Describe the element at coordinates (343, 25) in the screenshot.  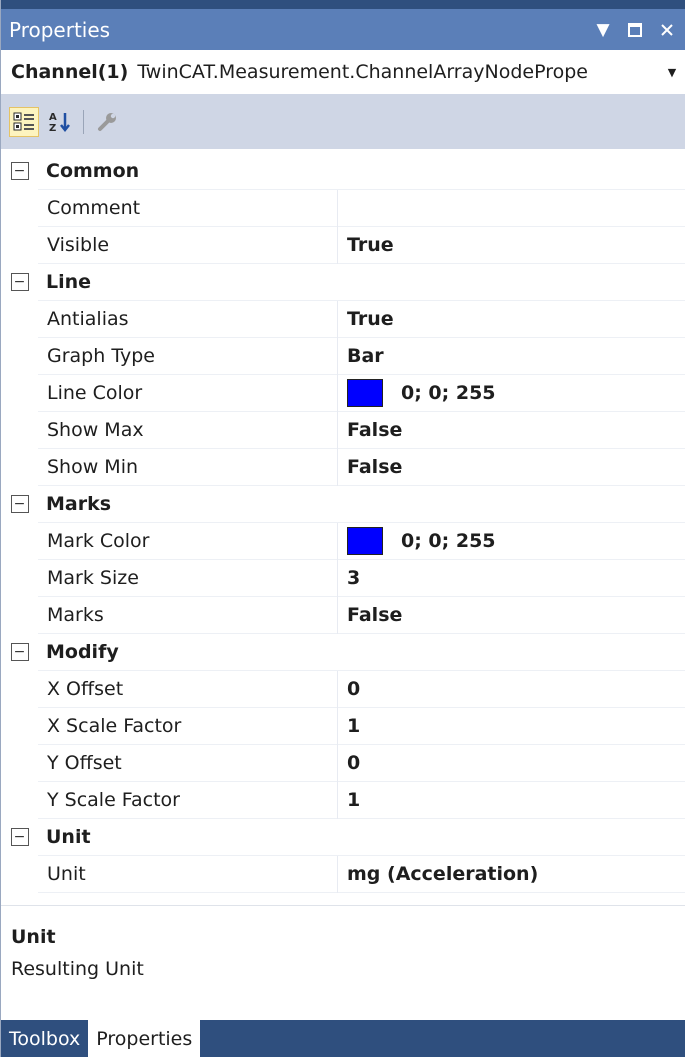
I see `title-bar: Properties ▼` at that location.